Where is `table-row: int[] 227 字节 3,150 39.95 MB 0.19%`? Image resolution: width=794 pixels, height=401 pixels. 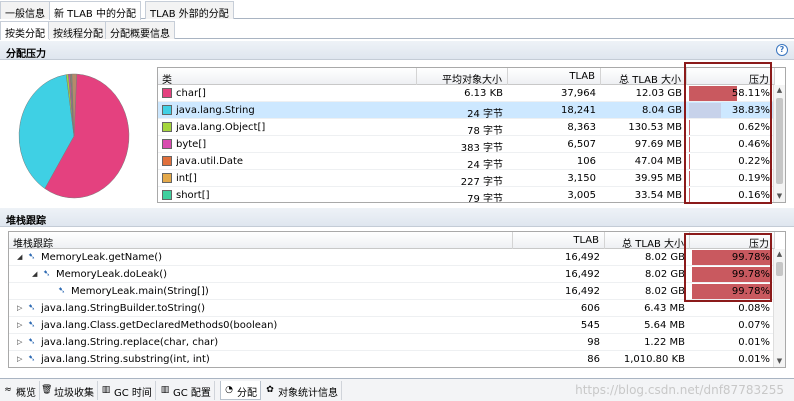 table-row: int[] 227 字节 3,150 39.95 MB 0.19% is located at coordinates (466, 178).